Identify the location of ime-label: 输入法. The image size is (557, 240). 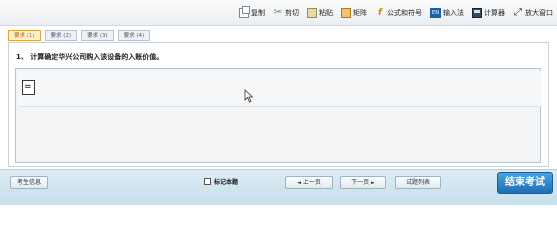
(453, 12).